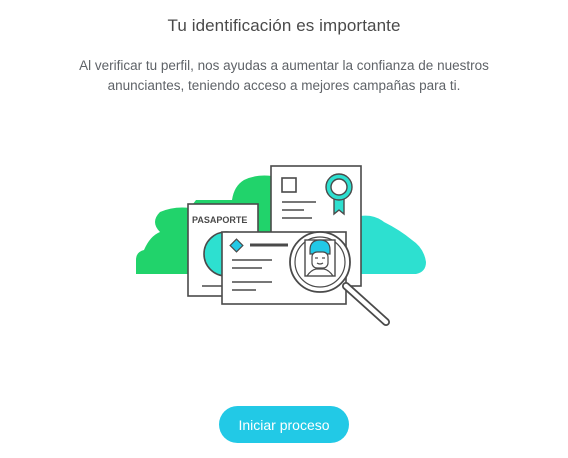 This screenshot has height=458, width=568. What do you see at coordinates (284, 424) in the screenshot?
I see `start-process-button: Iniciar proceso` at bounding box center [284, 424].